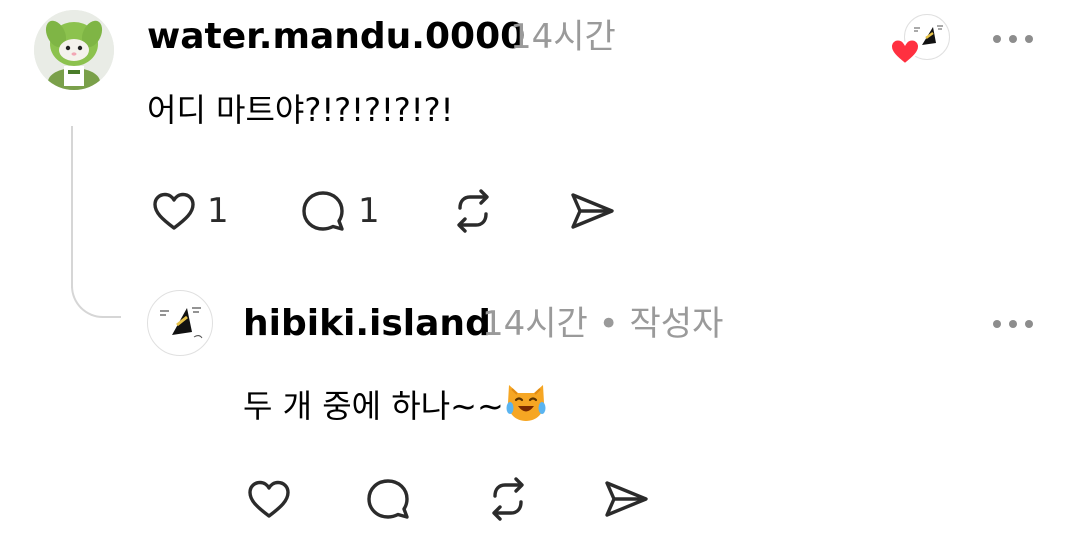 The image size is (1080, 534). Describe the element at coordinates (535, 324) in the screenshot. I see `reply-timestamp: 14시간` at that location.